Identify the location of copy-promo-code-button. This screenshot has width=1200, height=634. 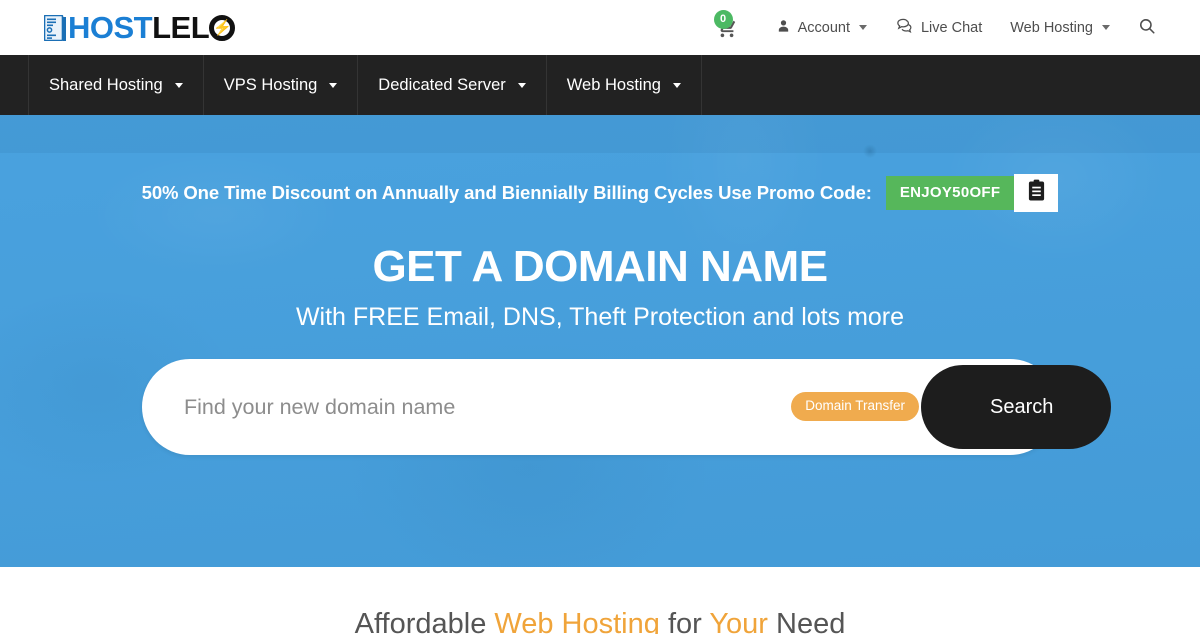
(1036, 193).